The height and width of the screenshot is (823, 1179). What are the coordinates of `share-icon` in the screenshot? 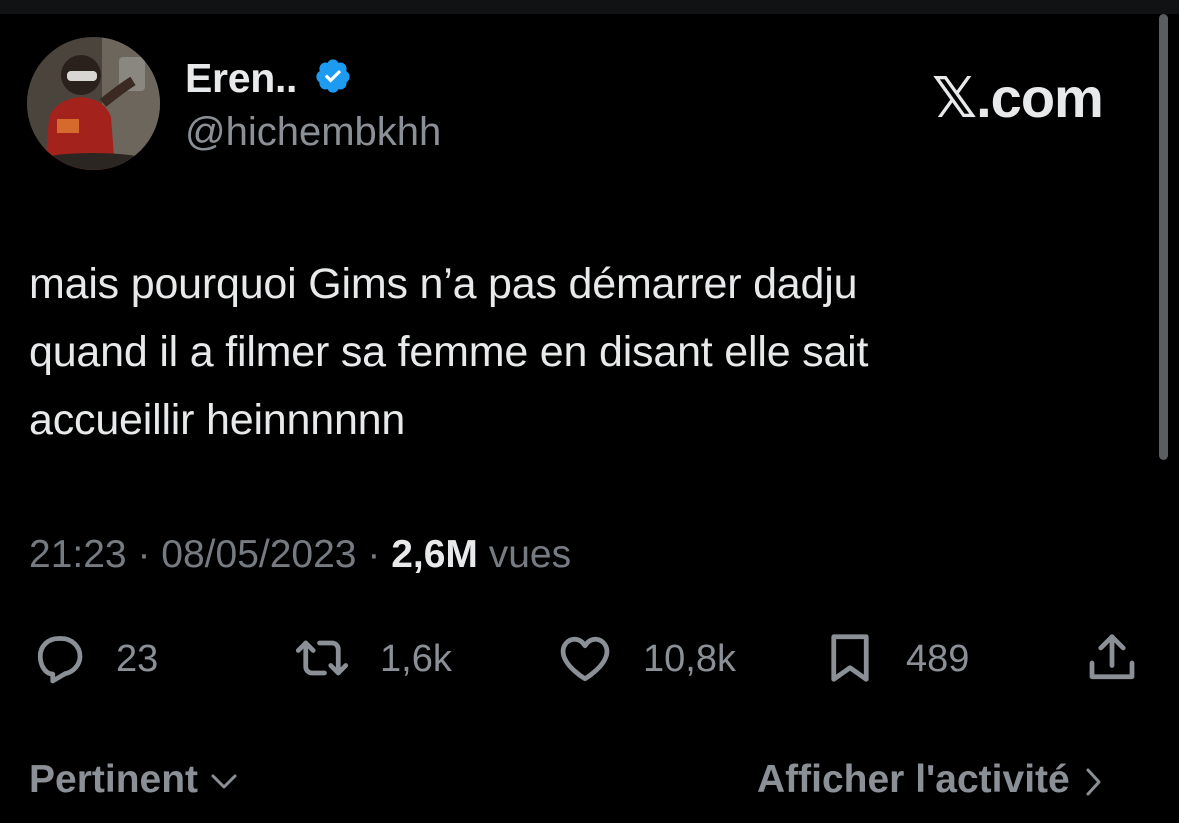 It's located at (1112, 657).